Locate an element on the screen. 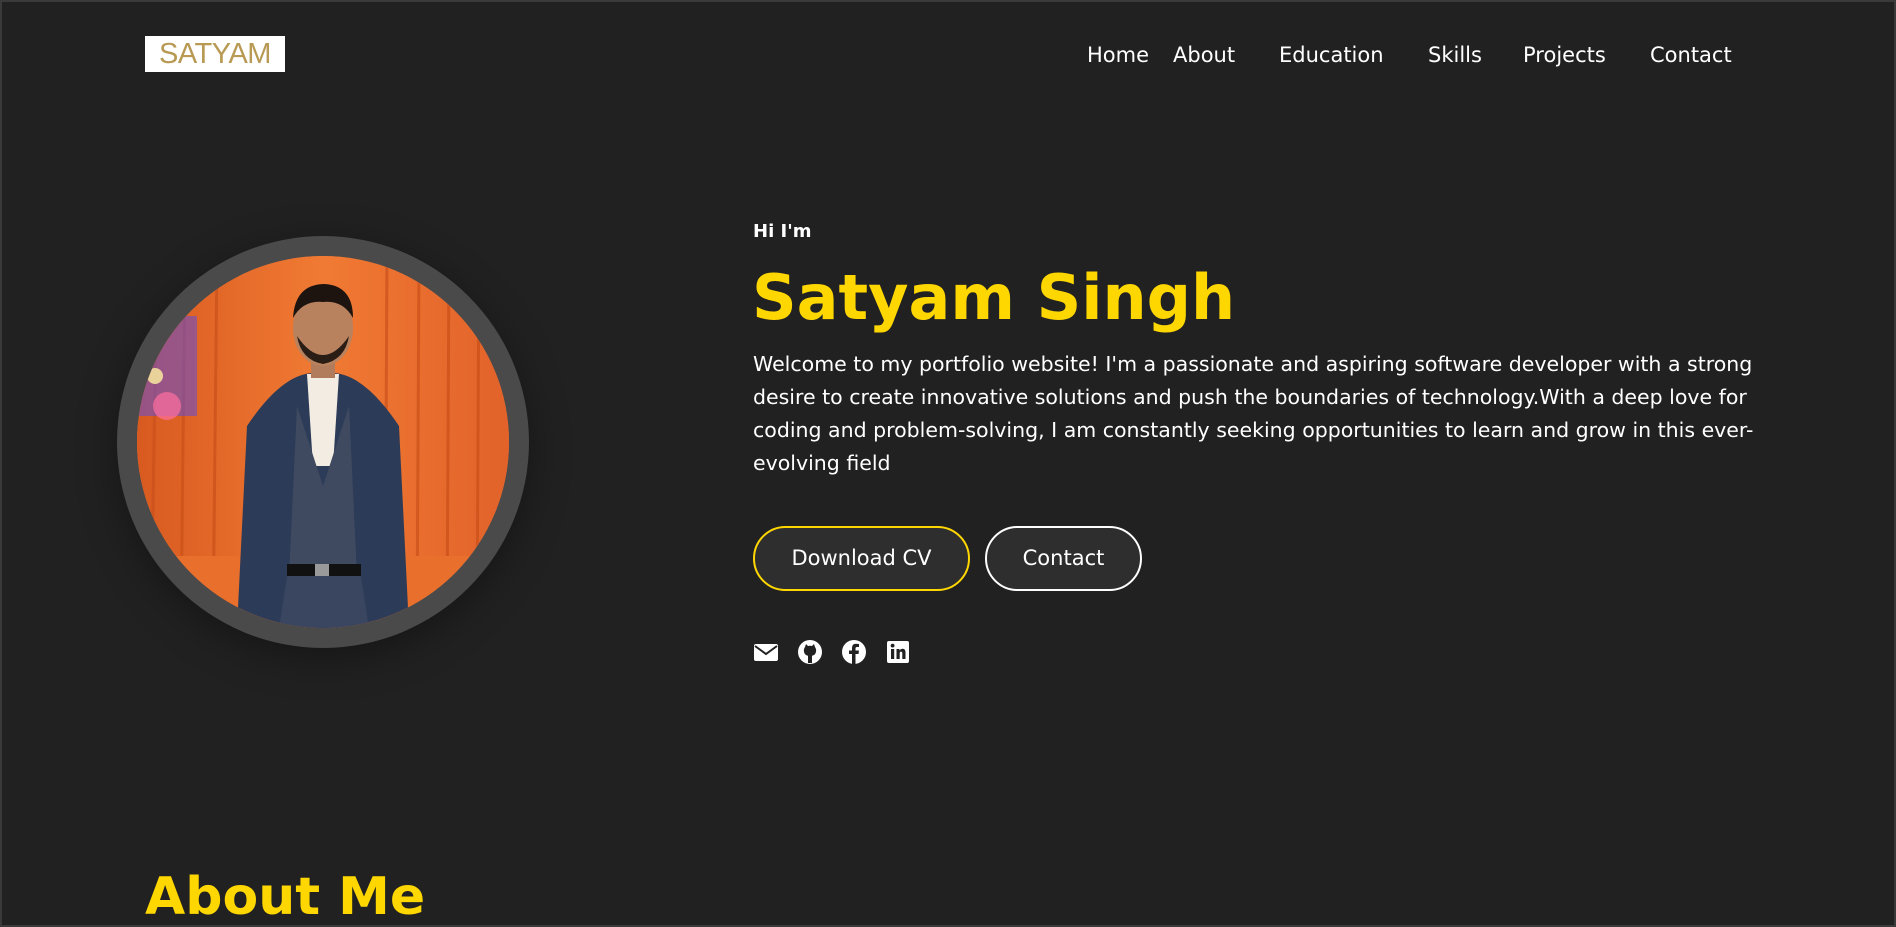 The image size is (1896, 927). nav-item-education: Education is located at coordinates (1331, 55).